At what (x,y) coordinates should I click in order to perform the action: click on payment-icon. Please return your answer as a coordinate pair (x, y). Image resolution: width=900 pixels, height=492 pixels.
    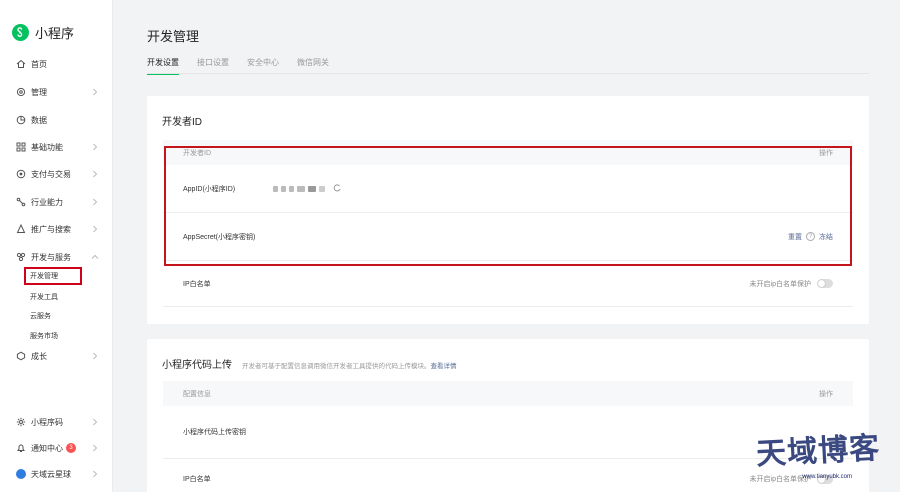
    Looking at the image, I should click on (21, 174).